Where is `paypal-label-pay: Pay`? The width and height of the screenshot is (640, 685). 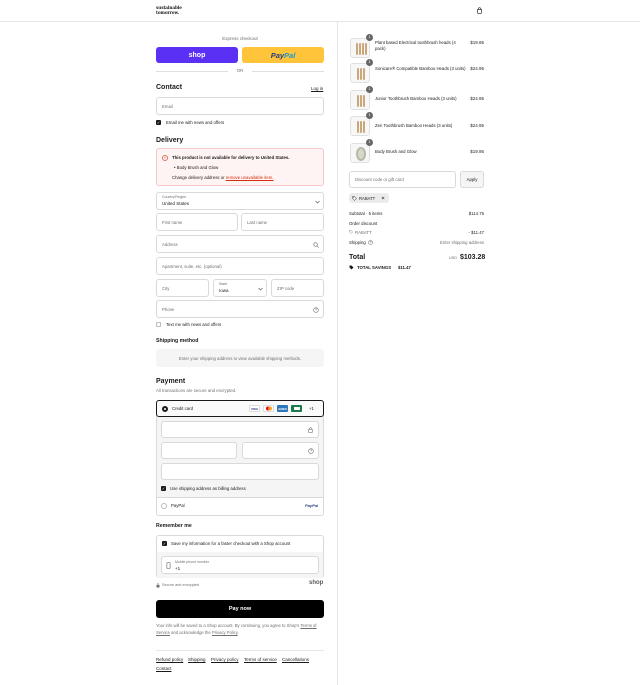 paypal-label-pay: Pay is located at coordinates (277, 55).